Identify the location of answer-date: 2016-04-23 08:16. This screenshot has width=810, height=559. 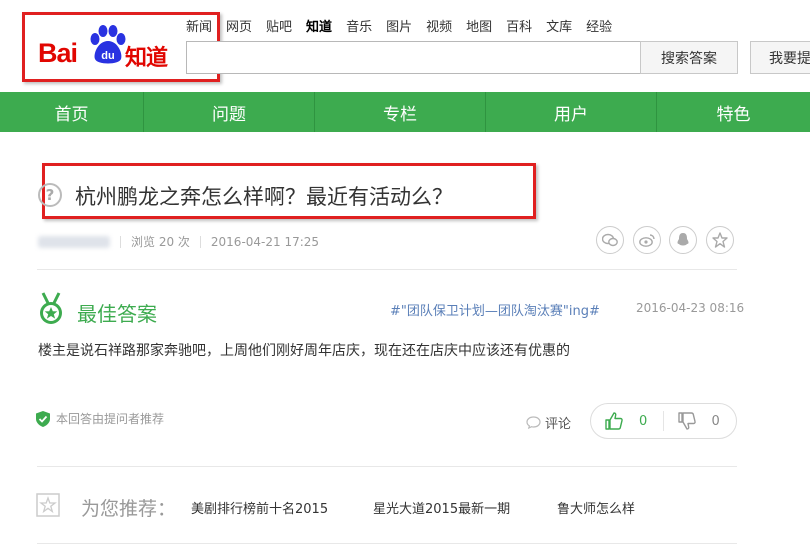
(690, 308).